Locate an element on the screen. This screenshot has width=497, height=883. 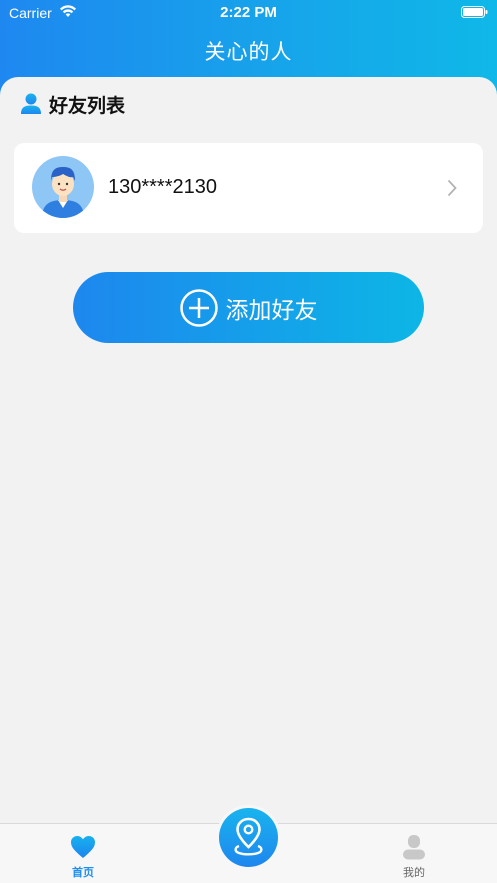
page-title: 关心的人 is located at coordinates (248, 52).